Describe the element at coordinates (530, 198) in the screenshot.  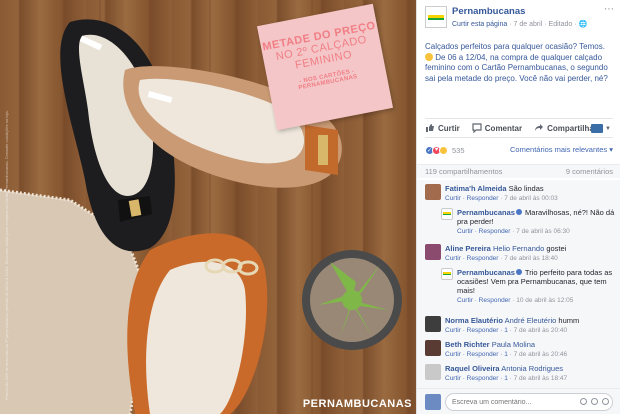
I see `comment-time: 7 de abril às 00:03` at that location.